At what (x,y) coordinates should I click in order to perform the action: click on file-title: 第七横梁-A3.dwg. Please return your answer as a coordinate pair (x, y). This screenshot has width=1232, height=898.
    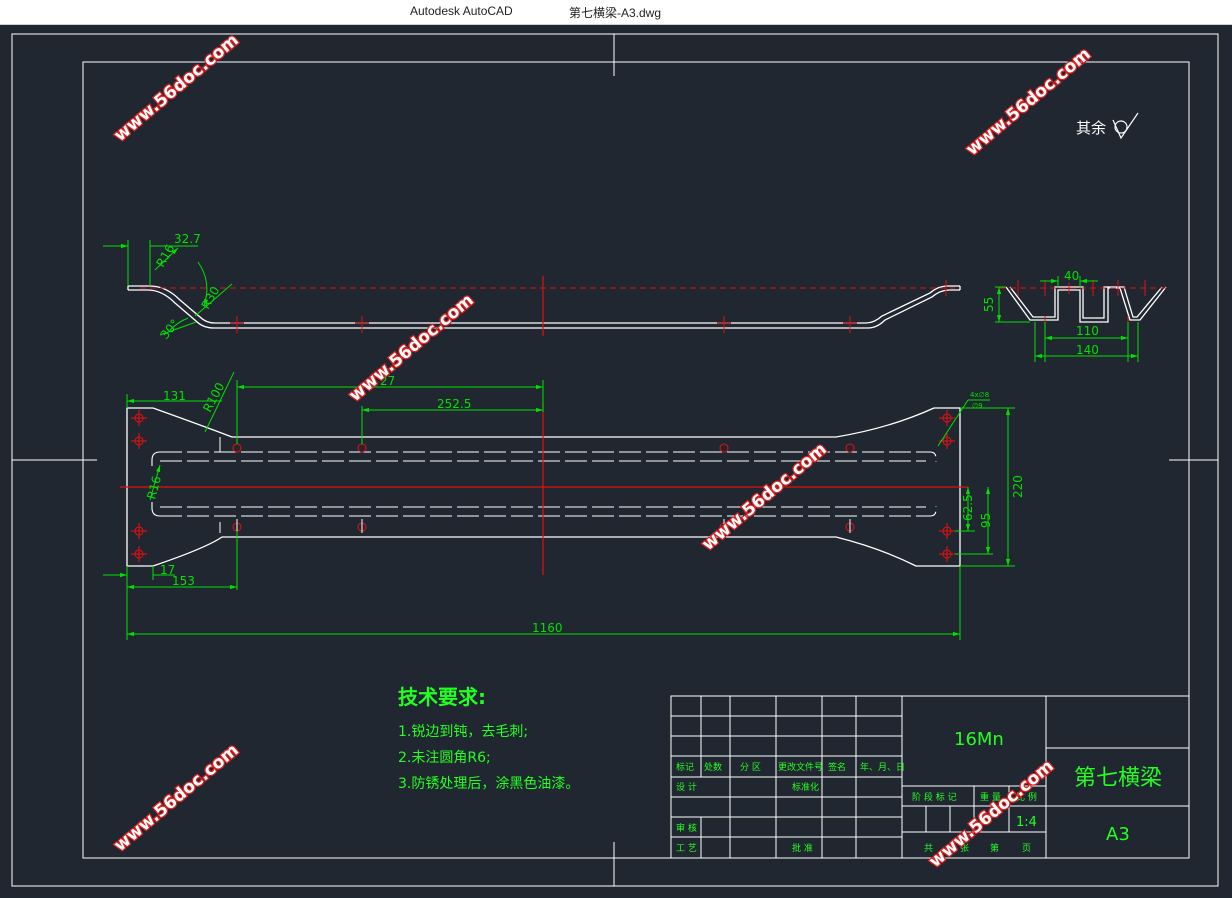
    Looking at the image, I should click on (615, 13).